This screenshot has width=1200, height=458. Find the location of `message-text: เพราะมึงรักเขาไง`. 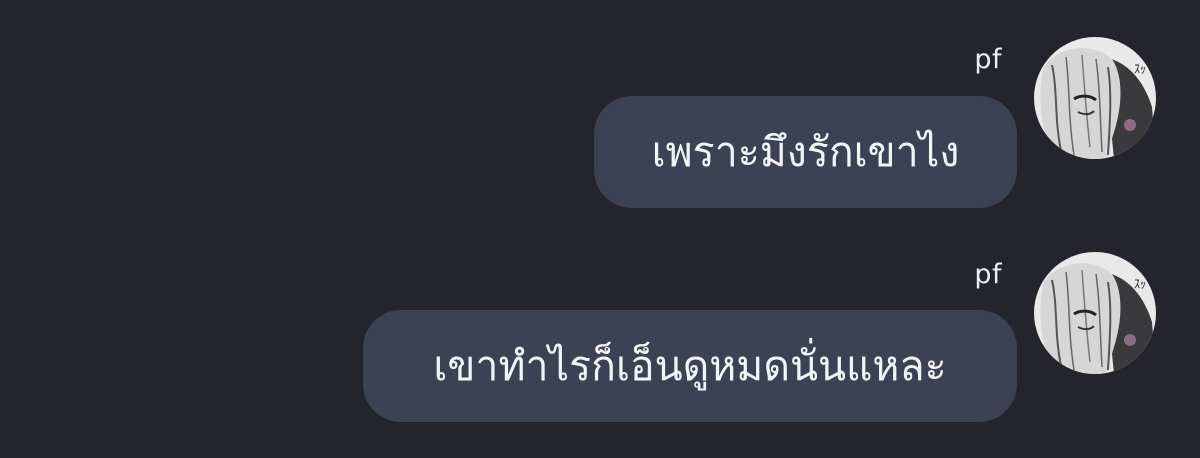

message-text: เพราะมึงรักเขาไง is located at coordinates (805, 151).